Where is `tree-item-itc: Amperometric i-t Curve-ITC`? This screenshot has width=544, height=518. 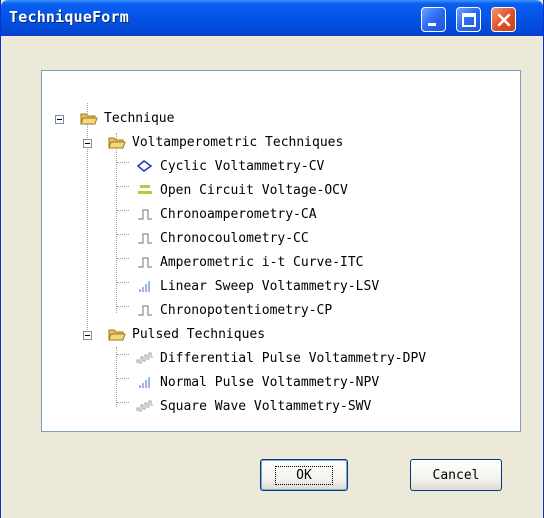
tree-item-itc: Amperometric i-t Curve-ITC is located at coordinates (250, 262).